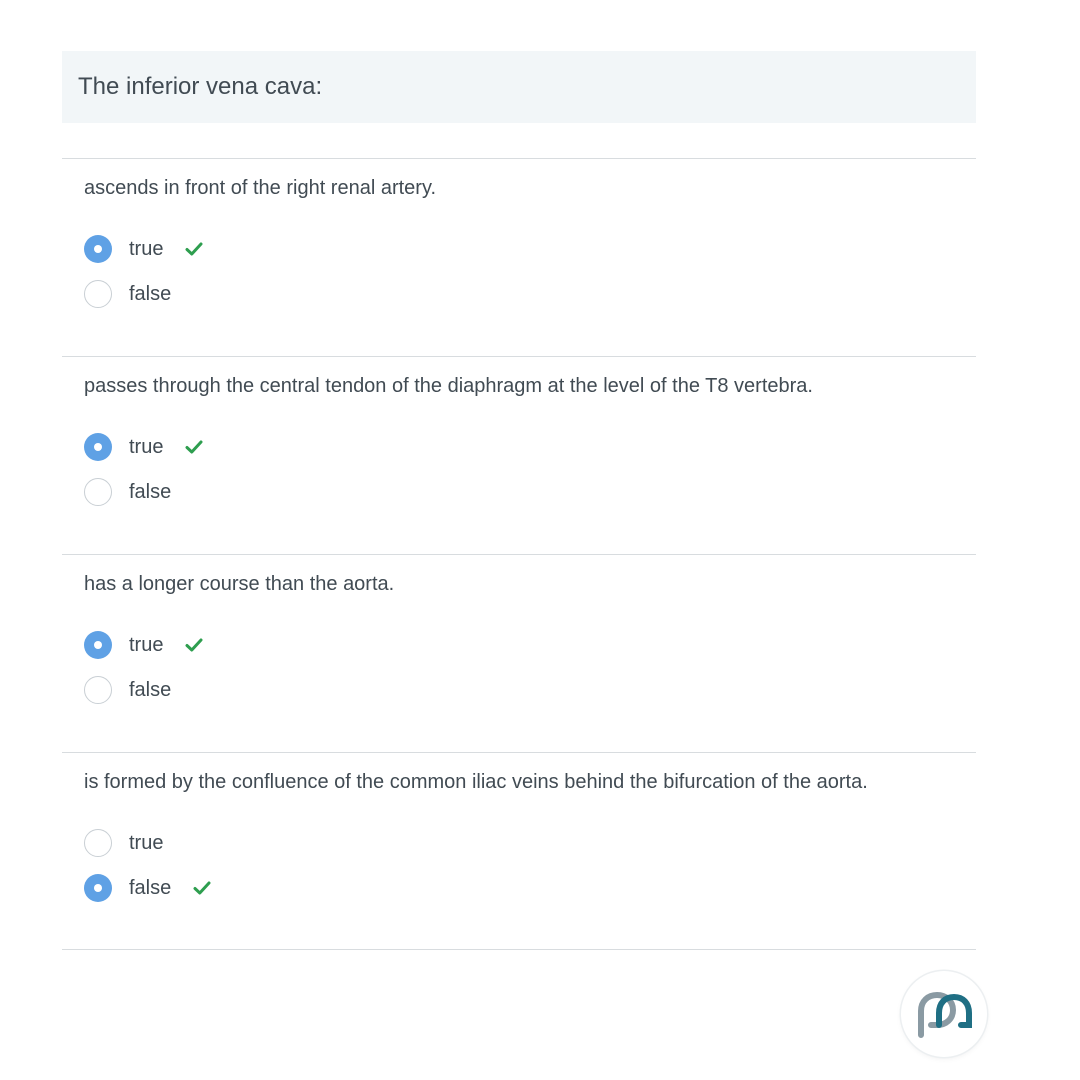 The image size is (1080, 1080). I want to click on statement-text: has a longer course than the aorta., so click(239, 584).